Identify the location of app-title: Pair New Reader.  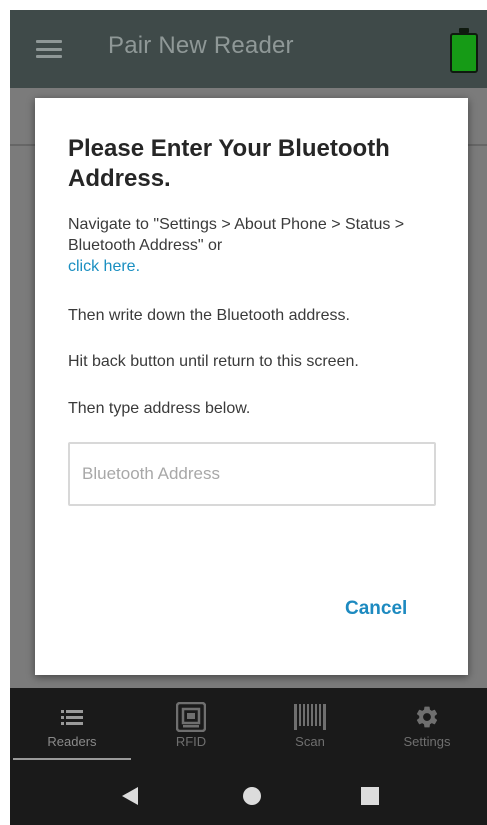
(201, 45).